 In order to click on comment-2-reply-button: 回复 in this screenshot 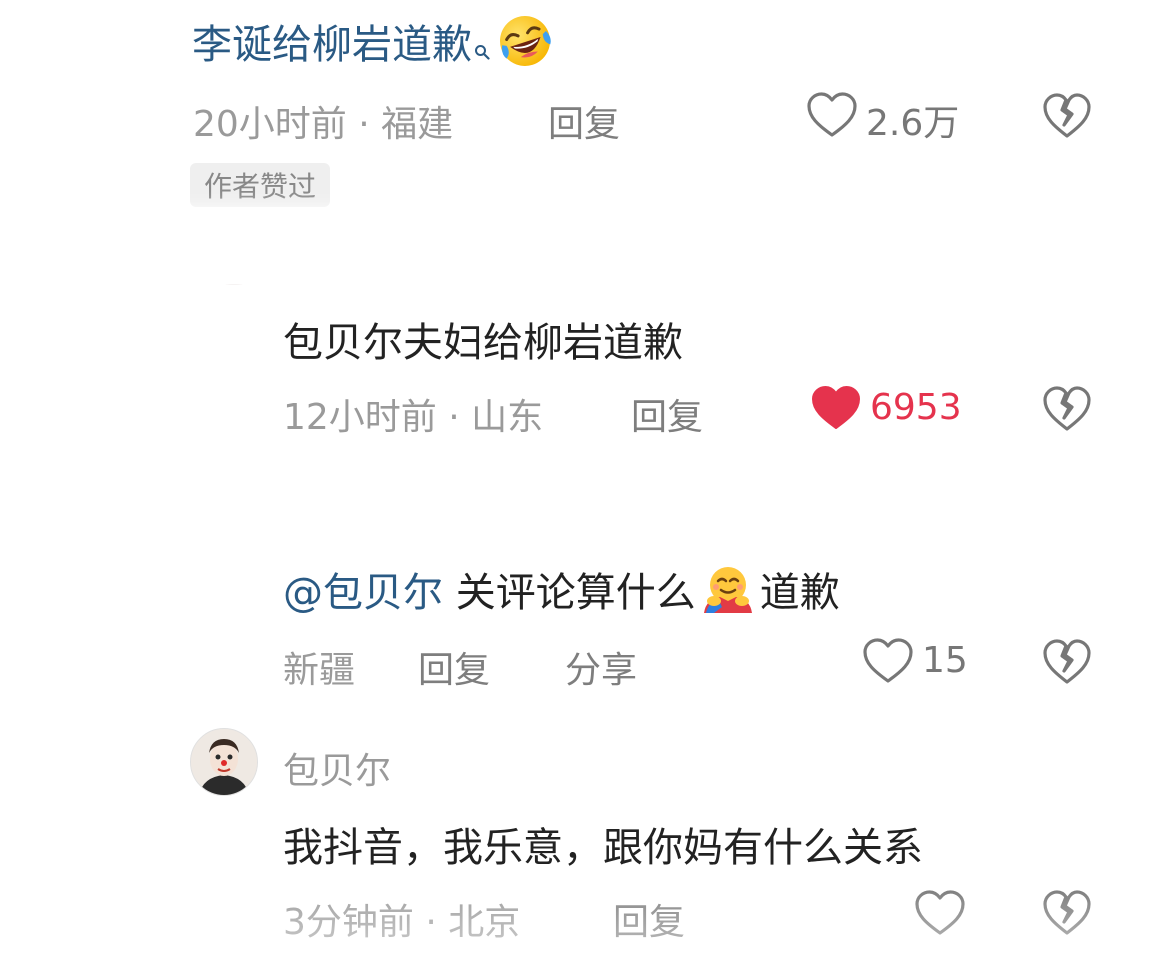, I will do `click(667, 414)`.